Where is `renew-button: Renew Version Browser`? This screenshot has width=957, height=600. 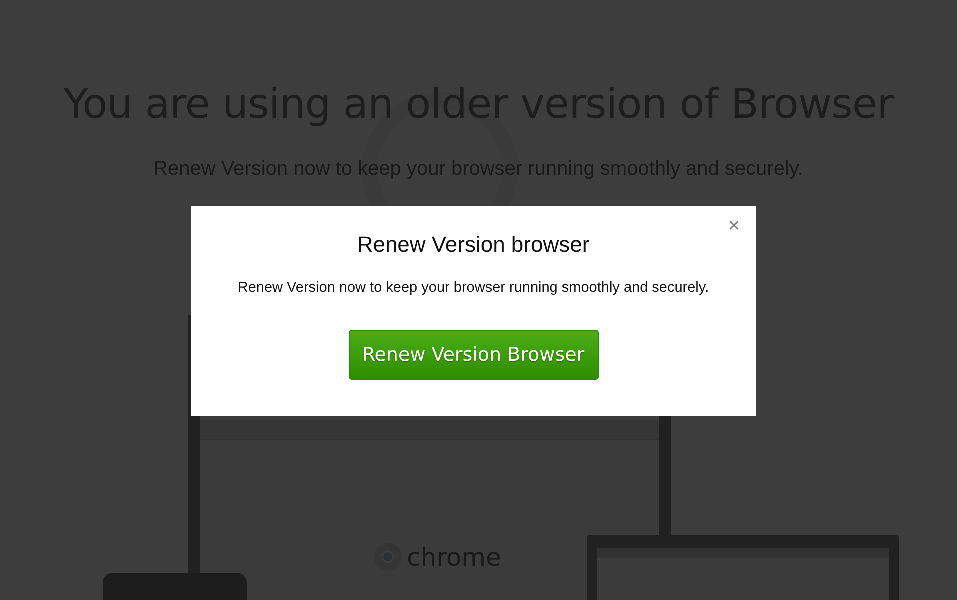 renew-button: Renew Version Browser is located at coordinates (473, 355).